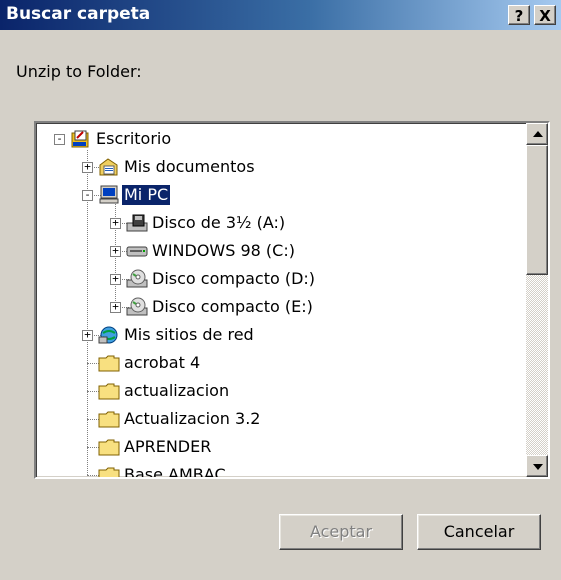 This screenshot has height=580, width=561. What do you see at coordinates (87, 335) in the screenshot?
I see `expand-toggle-mis-sitios-de-red: +` at bounding box center [87, 335].